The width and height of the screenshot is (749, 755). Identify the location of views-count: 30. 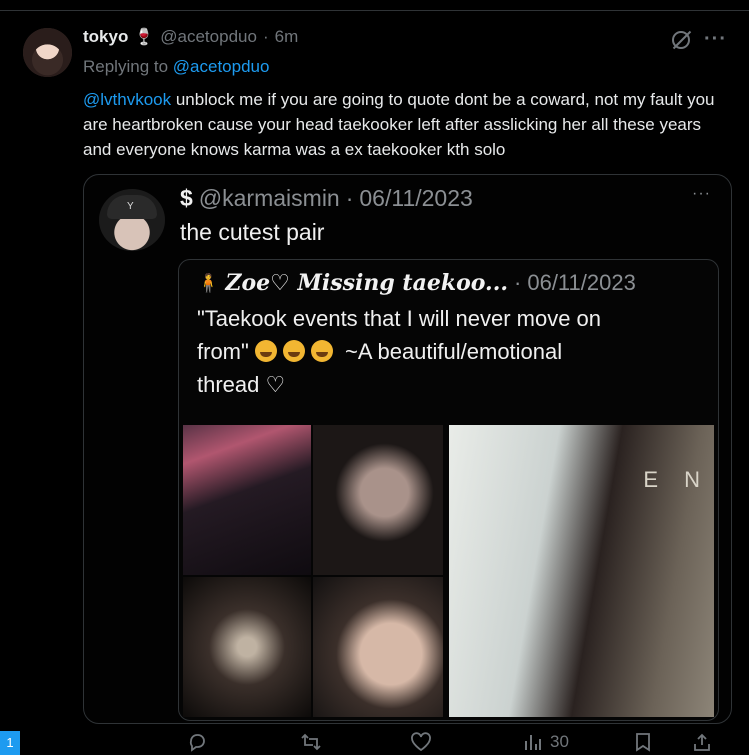
(559, 741).